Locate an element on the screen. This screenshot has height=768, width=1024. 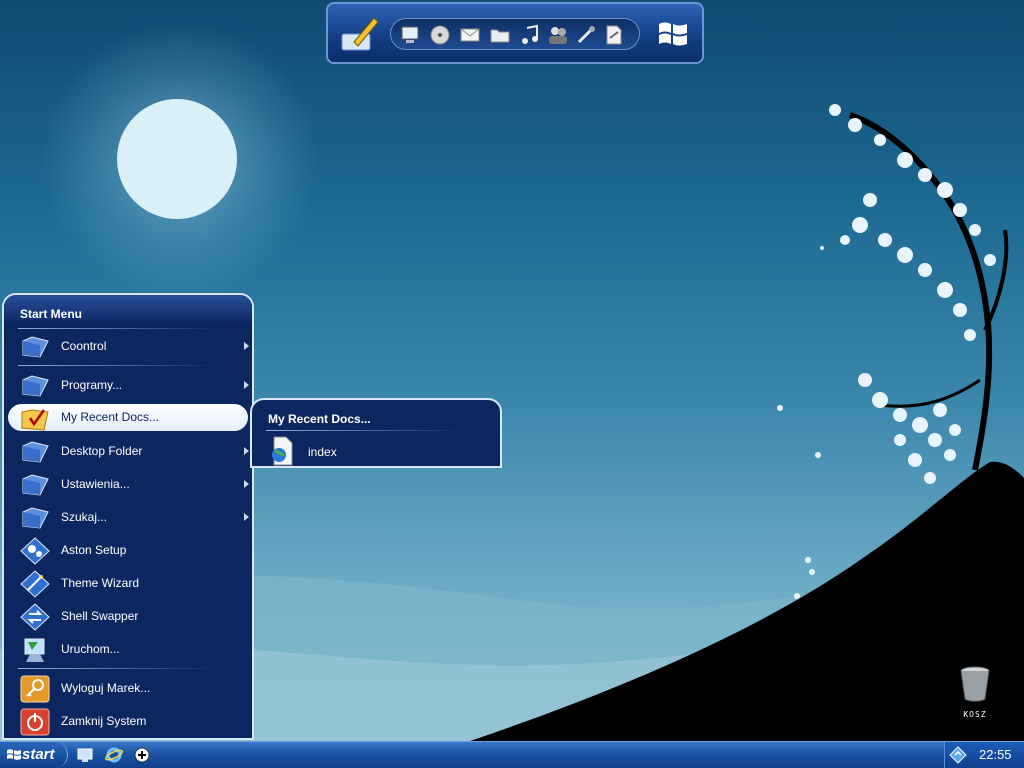
document-icon is located at coordinates (614, 35).